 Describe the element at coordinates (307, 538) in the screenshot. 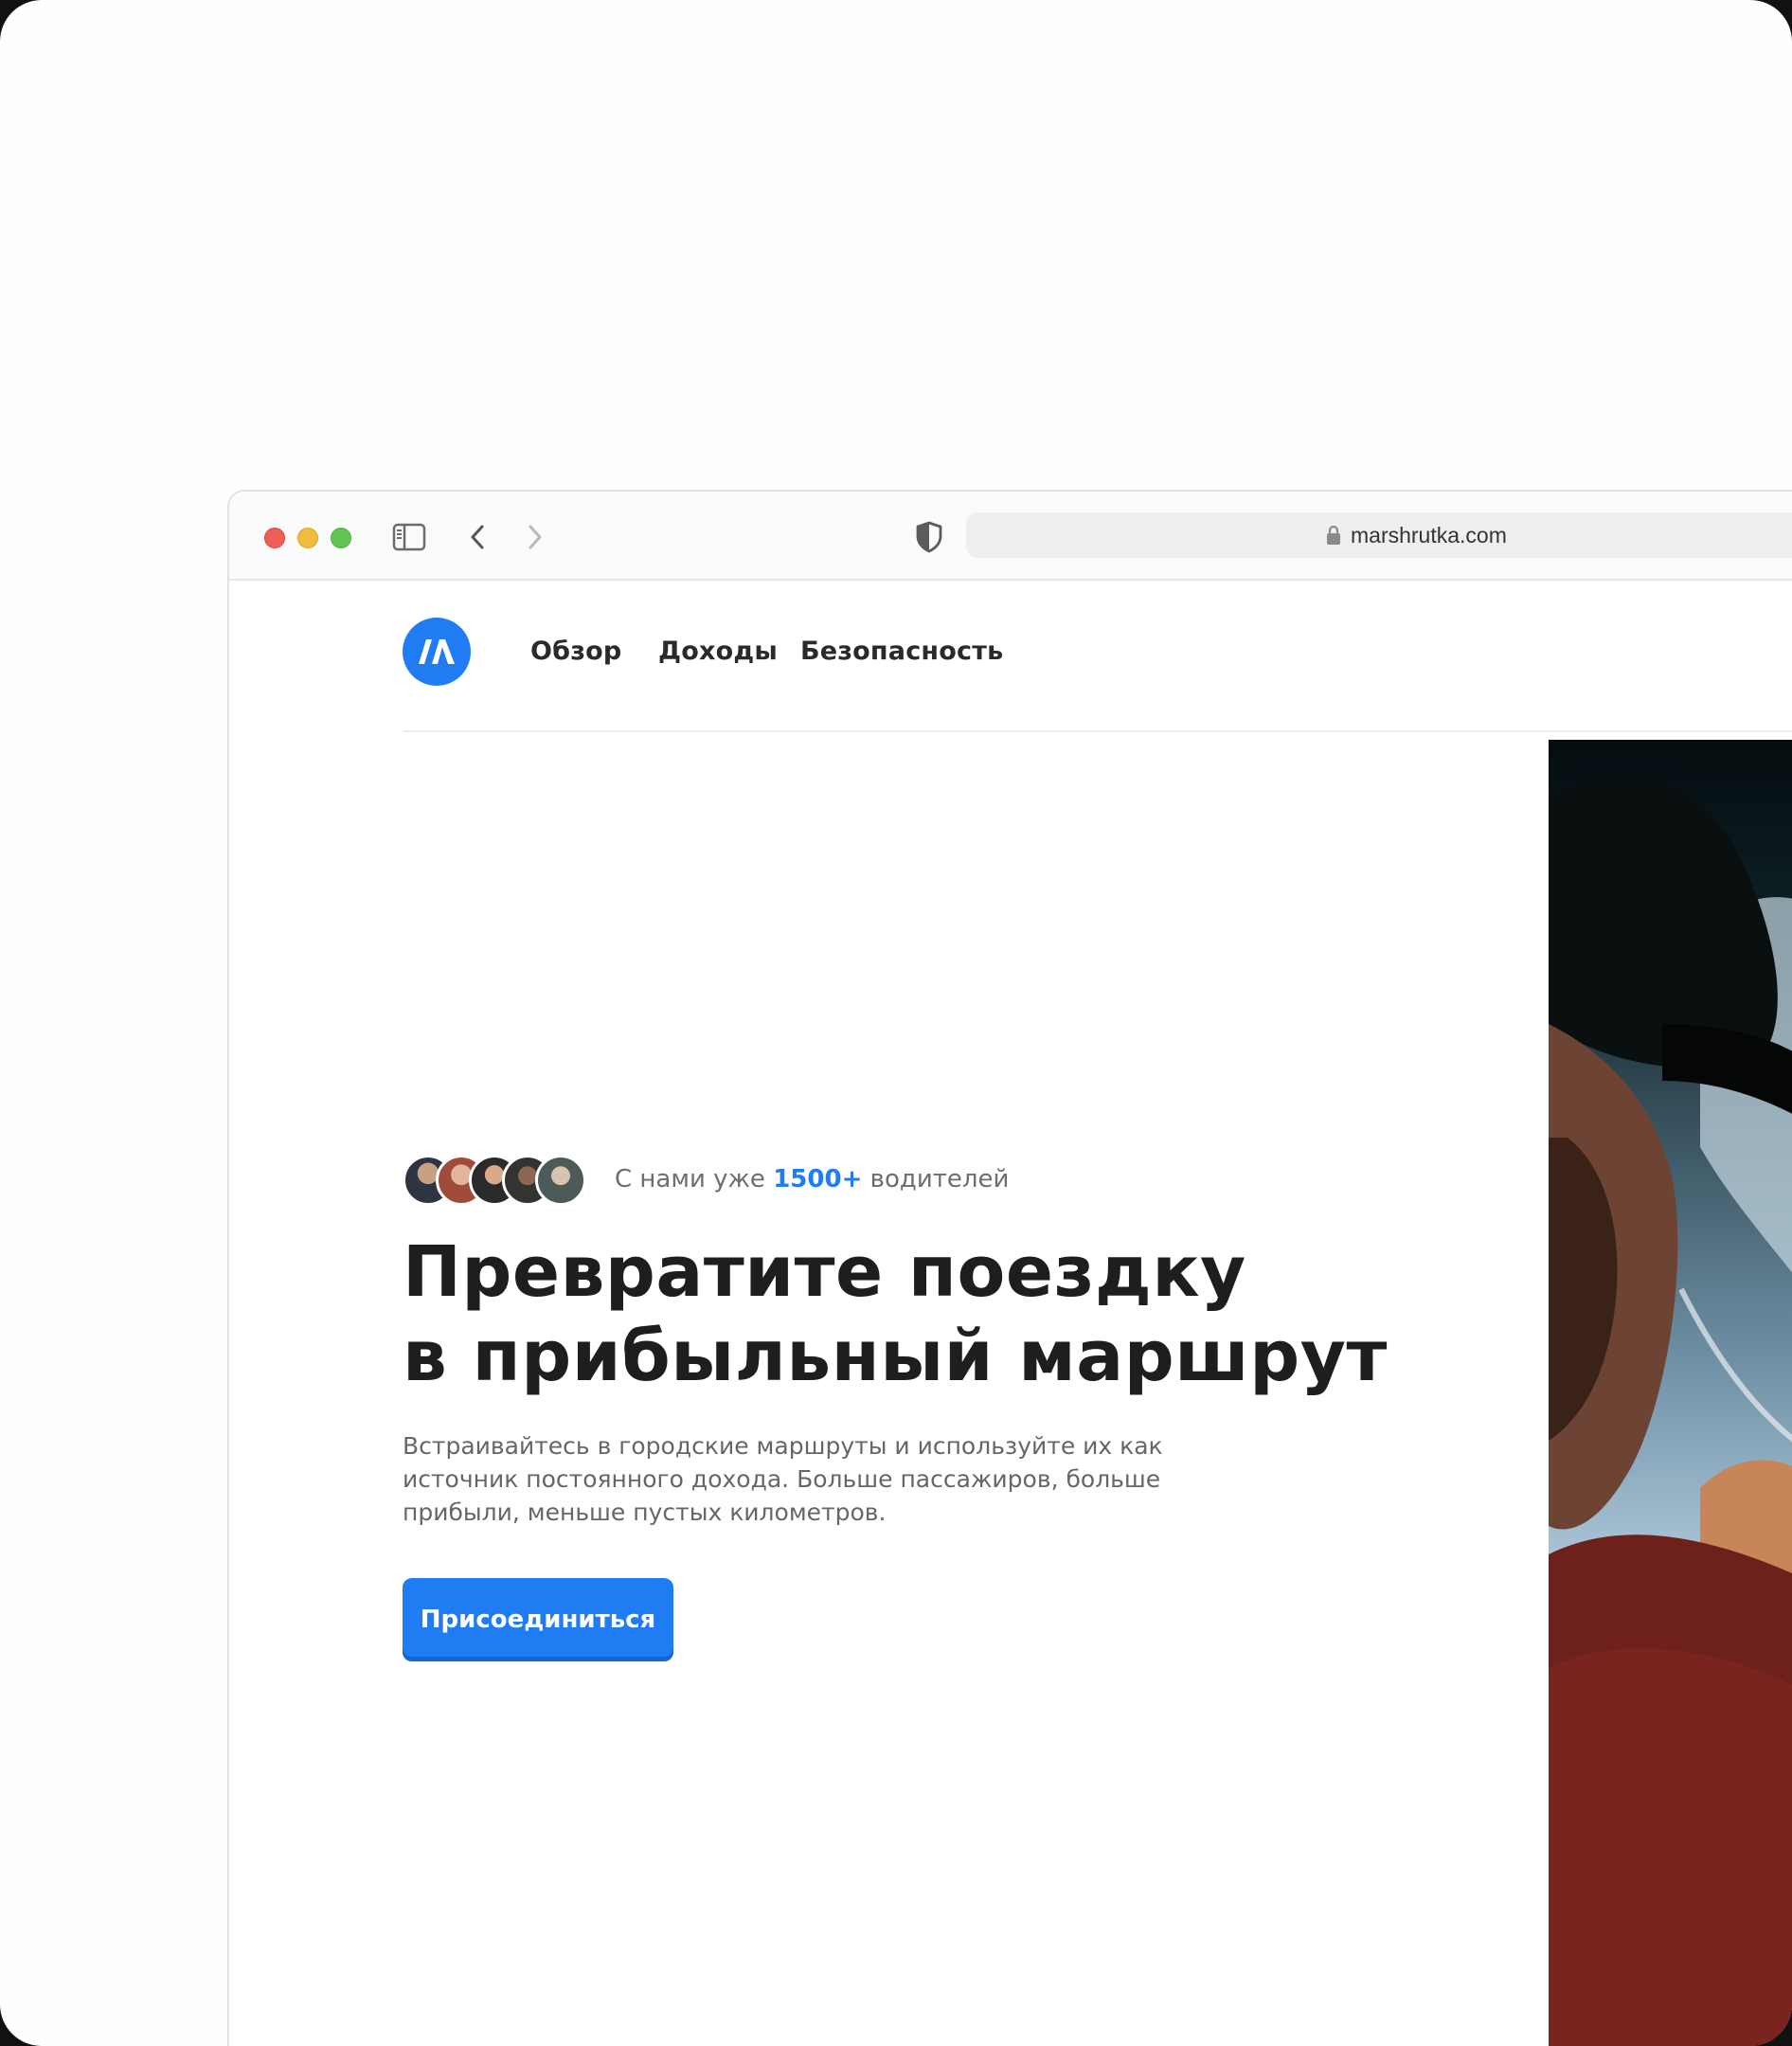

I see `minimize-window-button` at that location.